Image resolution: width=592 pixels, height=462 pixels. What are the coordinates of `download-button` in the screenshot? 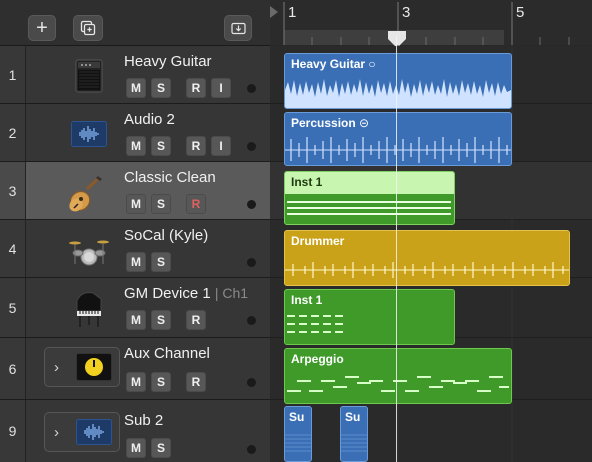 It's located at (238, 28).